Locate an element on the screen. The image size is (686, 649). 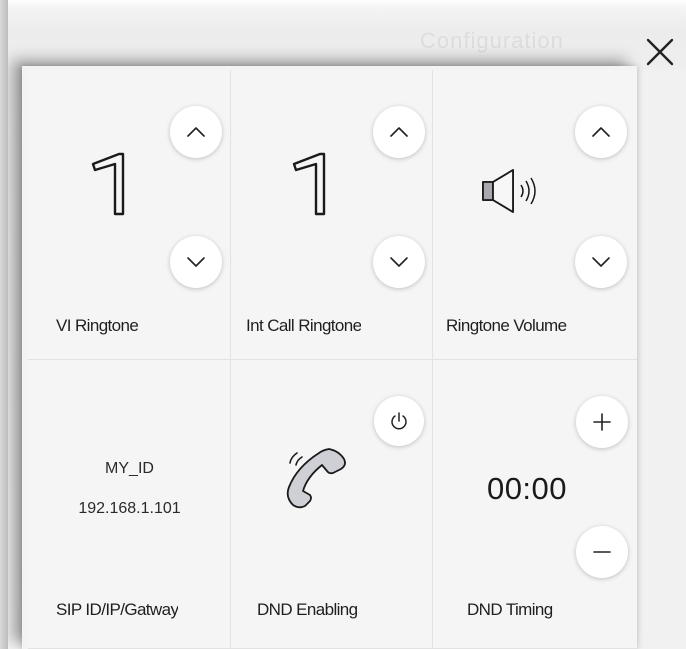
tile-label: DND Timing is located at coordinates (510, 609).